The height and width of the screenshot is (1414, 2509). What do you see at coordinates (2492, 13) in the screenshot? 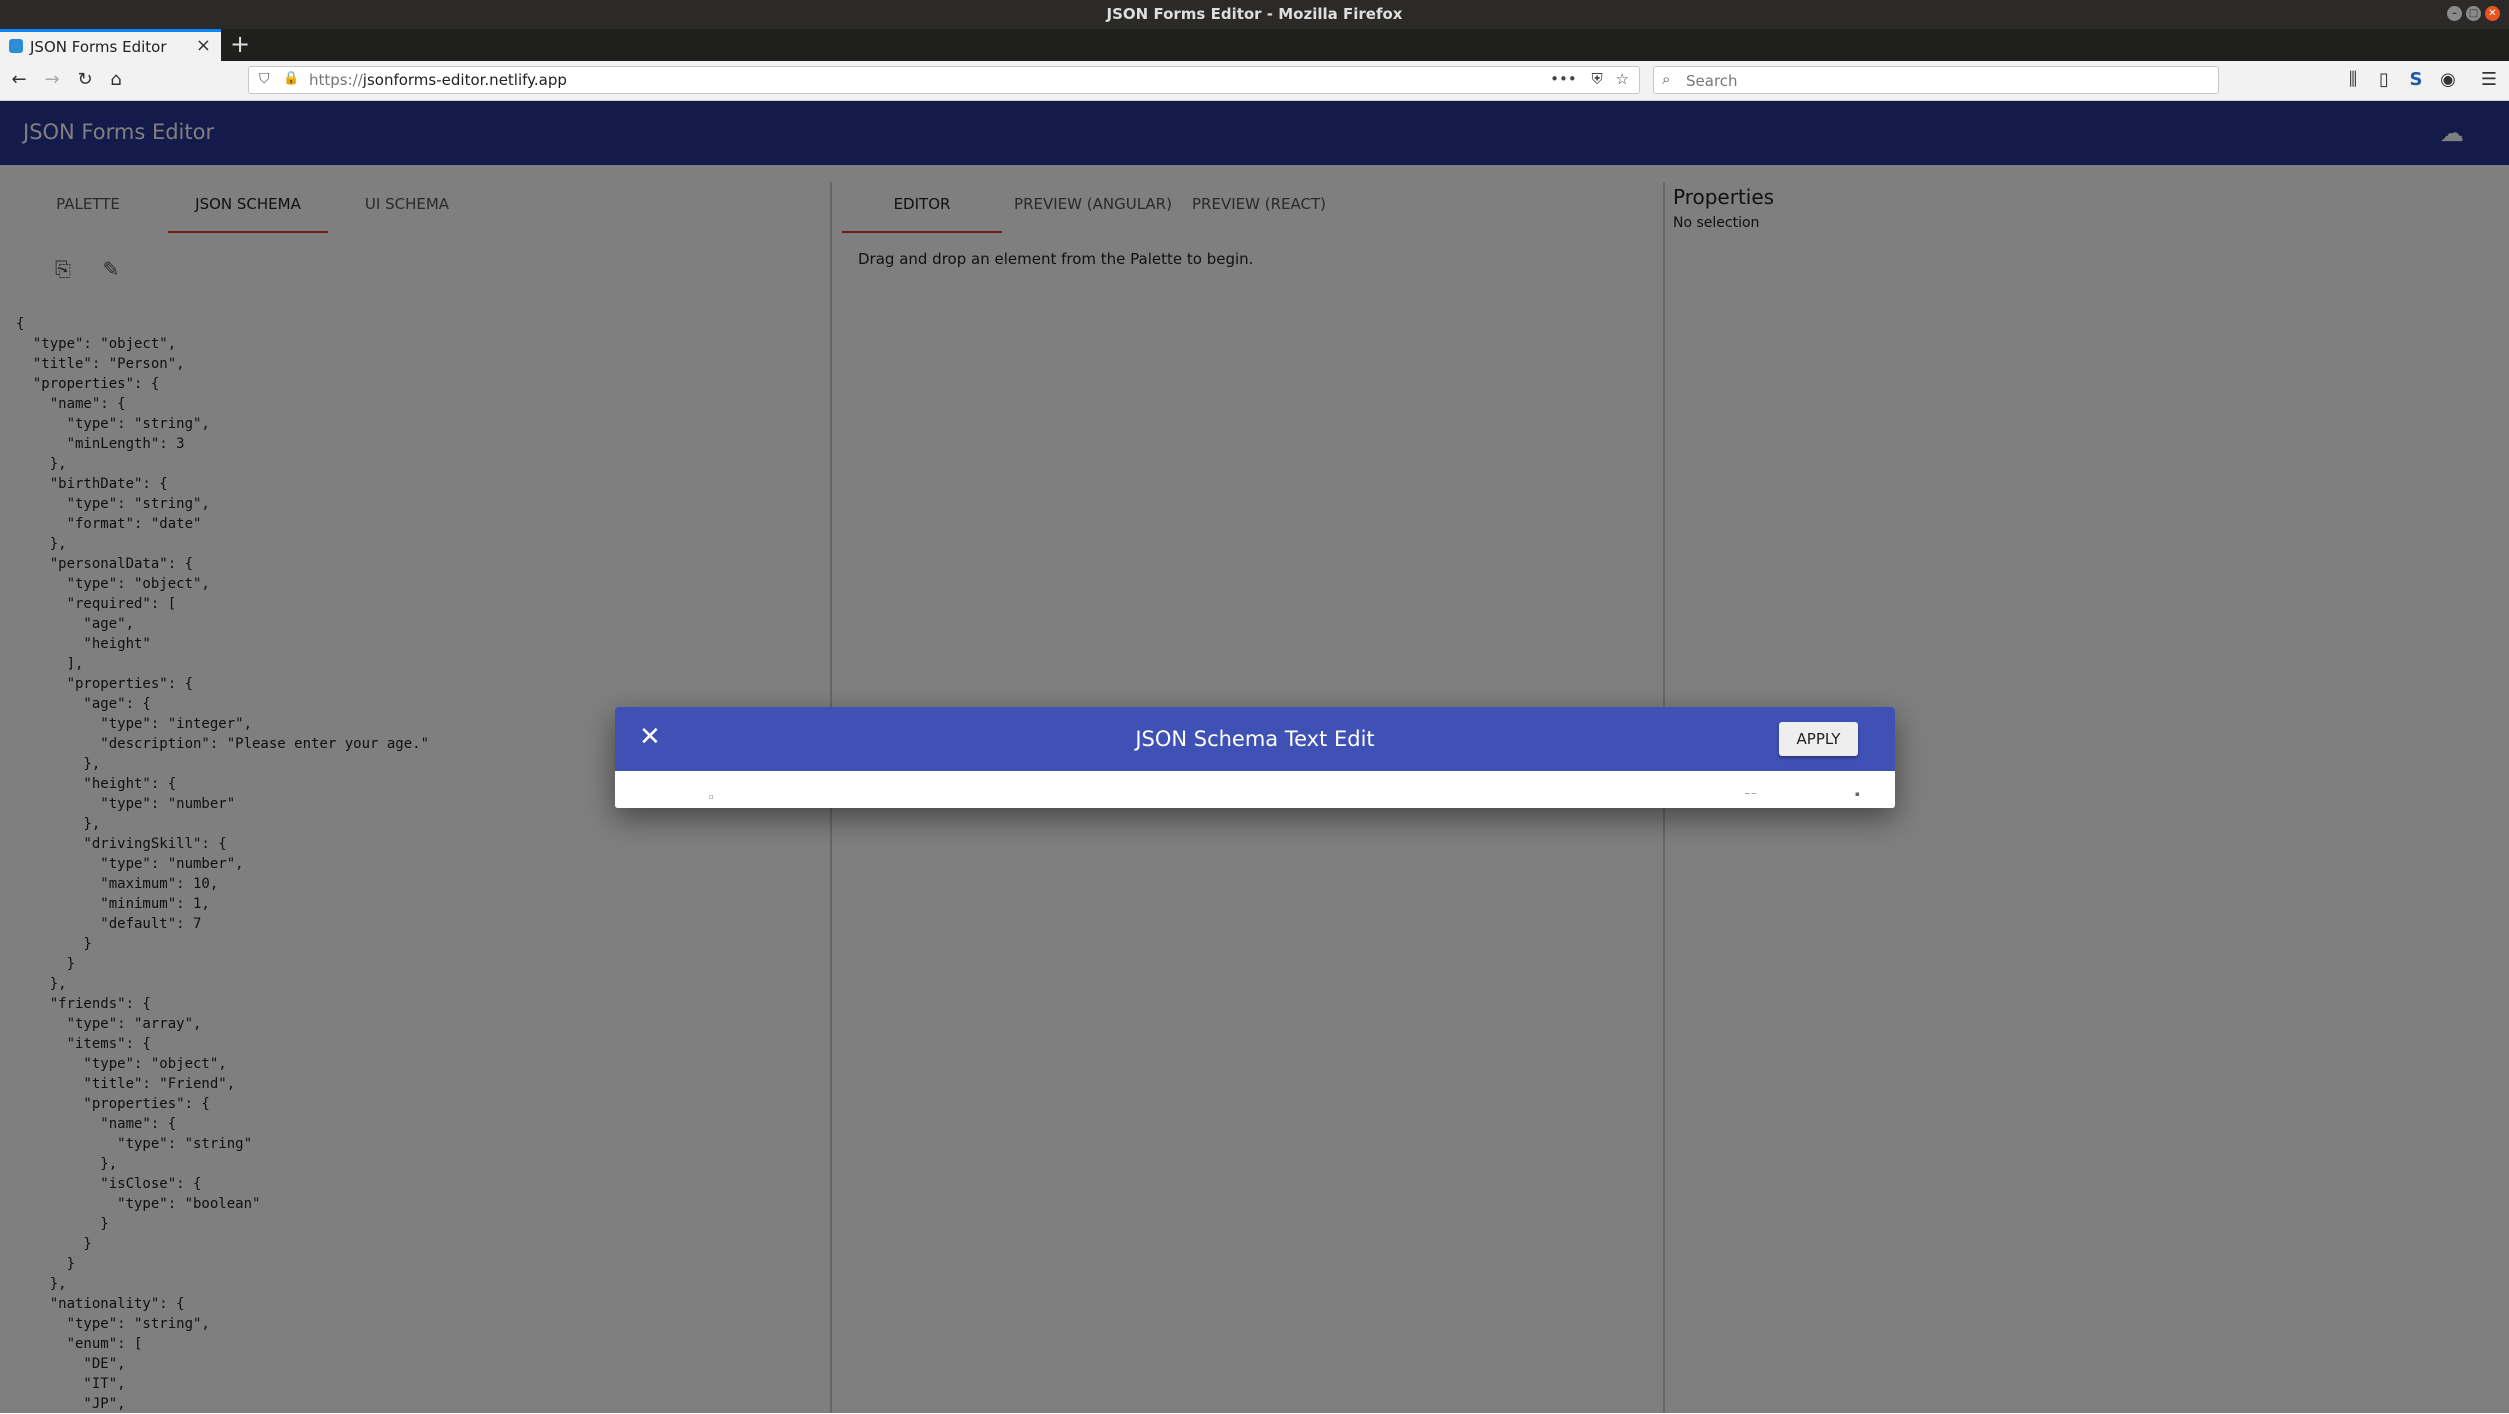
I see `close-window-icon: ✕` at bounding box center [2492, 13].